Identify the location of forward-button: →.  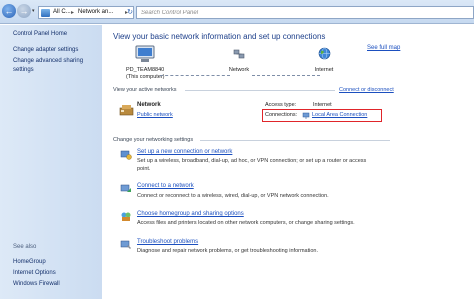
(24, 11).